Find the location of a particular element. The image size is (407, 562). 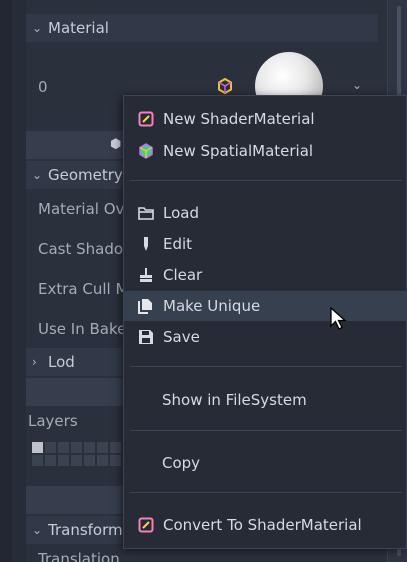

folder-icon is located at coordinates (146, 213).